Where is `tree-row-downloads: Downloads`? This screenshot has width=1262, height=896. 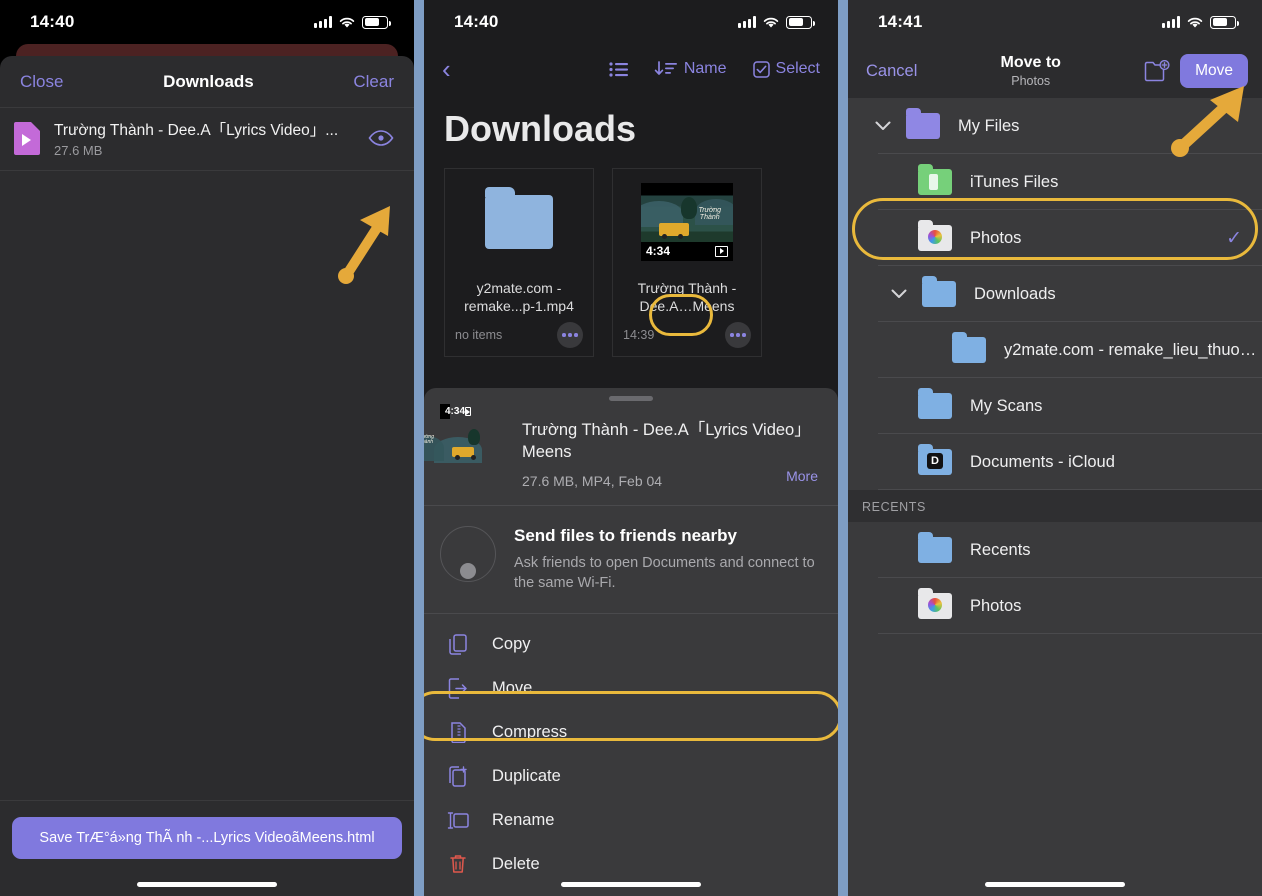 tree-row-downloads: Downloads is located at coordinates (1055, 294).